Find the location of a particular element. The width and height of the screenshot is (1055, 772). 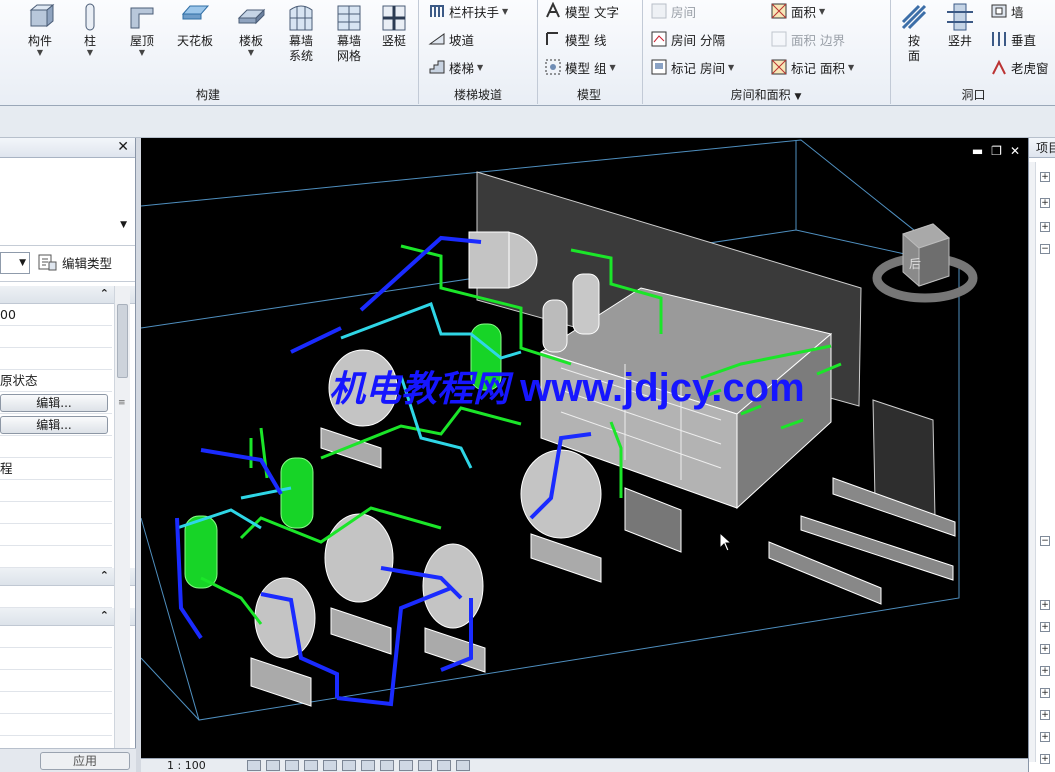

area-tag-button: 标记 面积 ▼ is located at coordinates (812, 67).